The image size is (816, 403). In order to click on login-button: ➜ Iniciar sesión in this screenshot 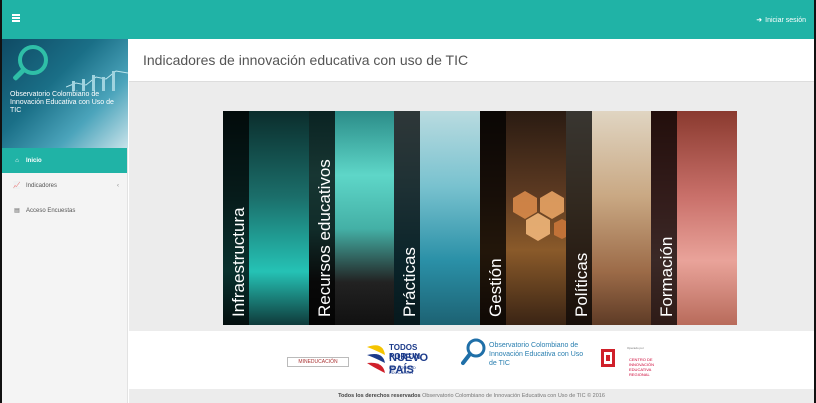, I will do `click(781, 20)`.